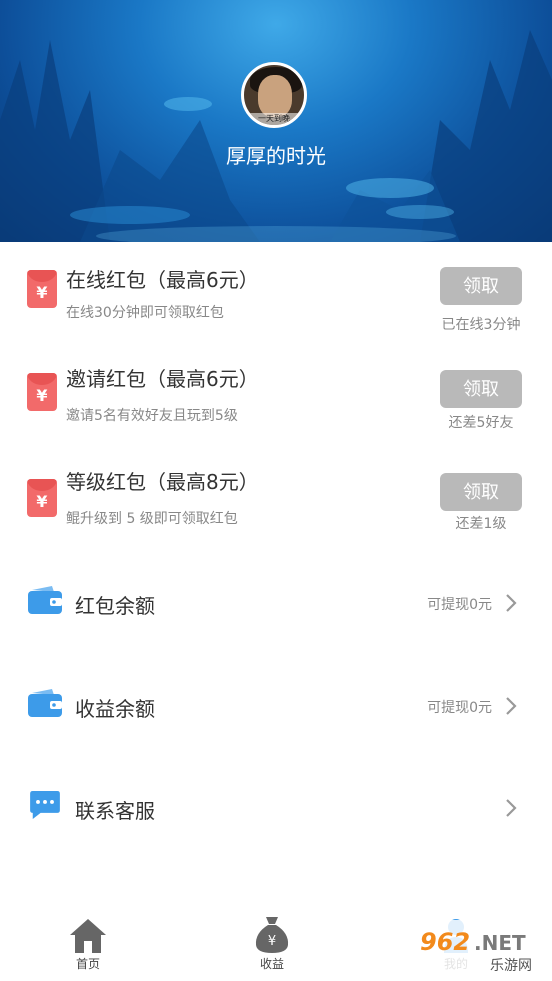 The image size is (552, 981). What do you see at coordinates (162, 280) in the screenshot?
I see `red-packet-title: 在线红包（最高6元）` at bounding box center [162, 280].